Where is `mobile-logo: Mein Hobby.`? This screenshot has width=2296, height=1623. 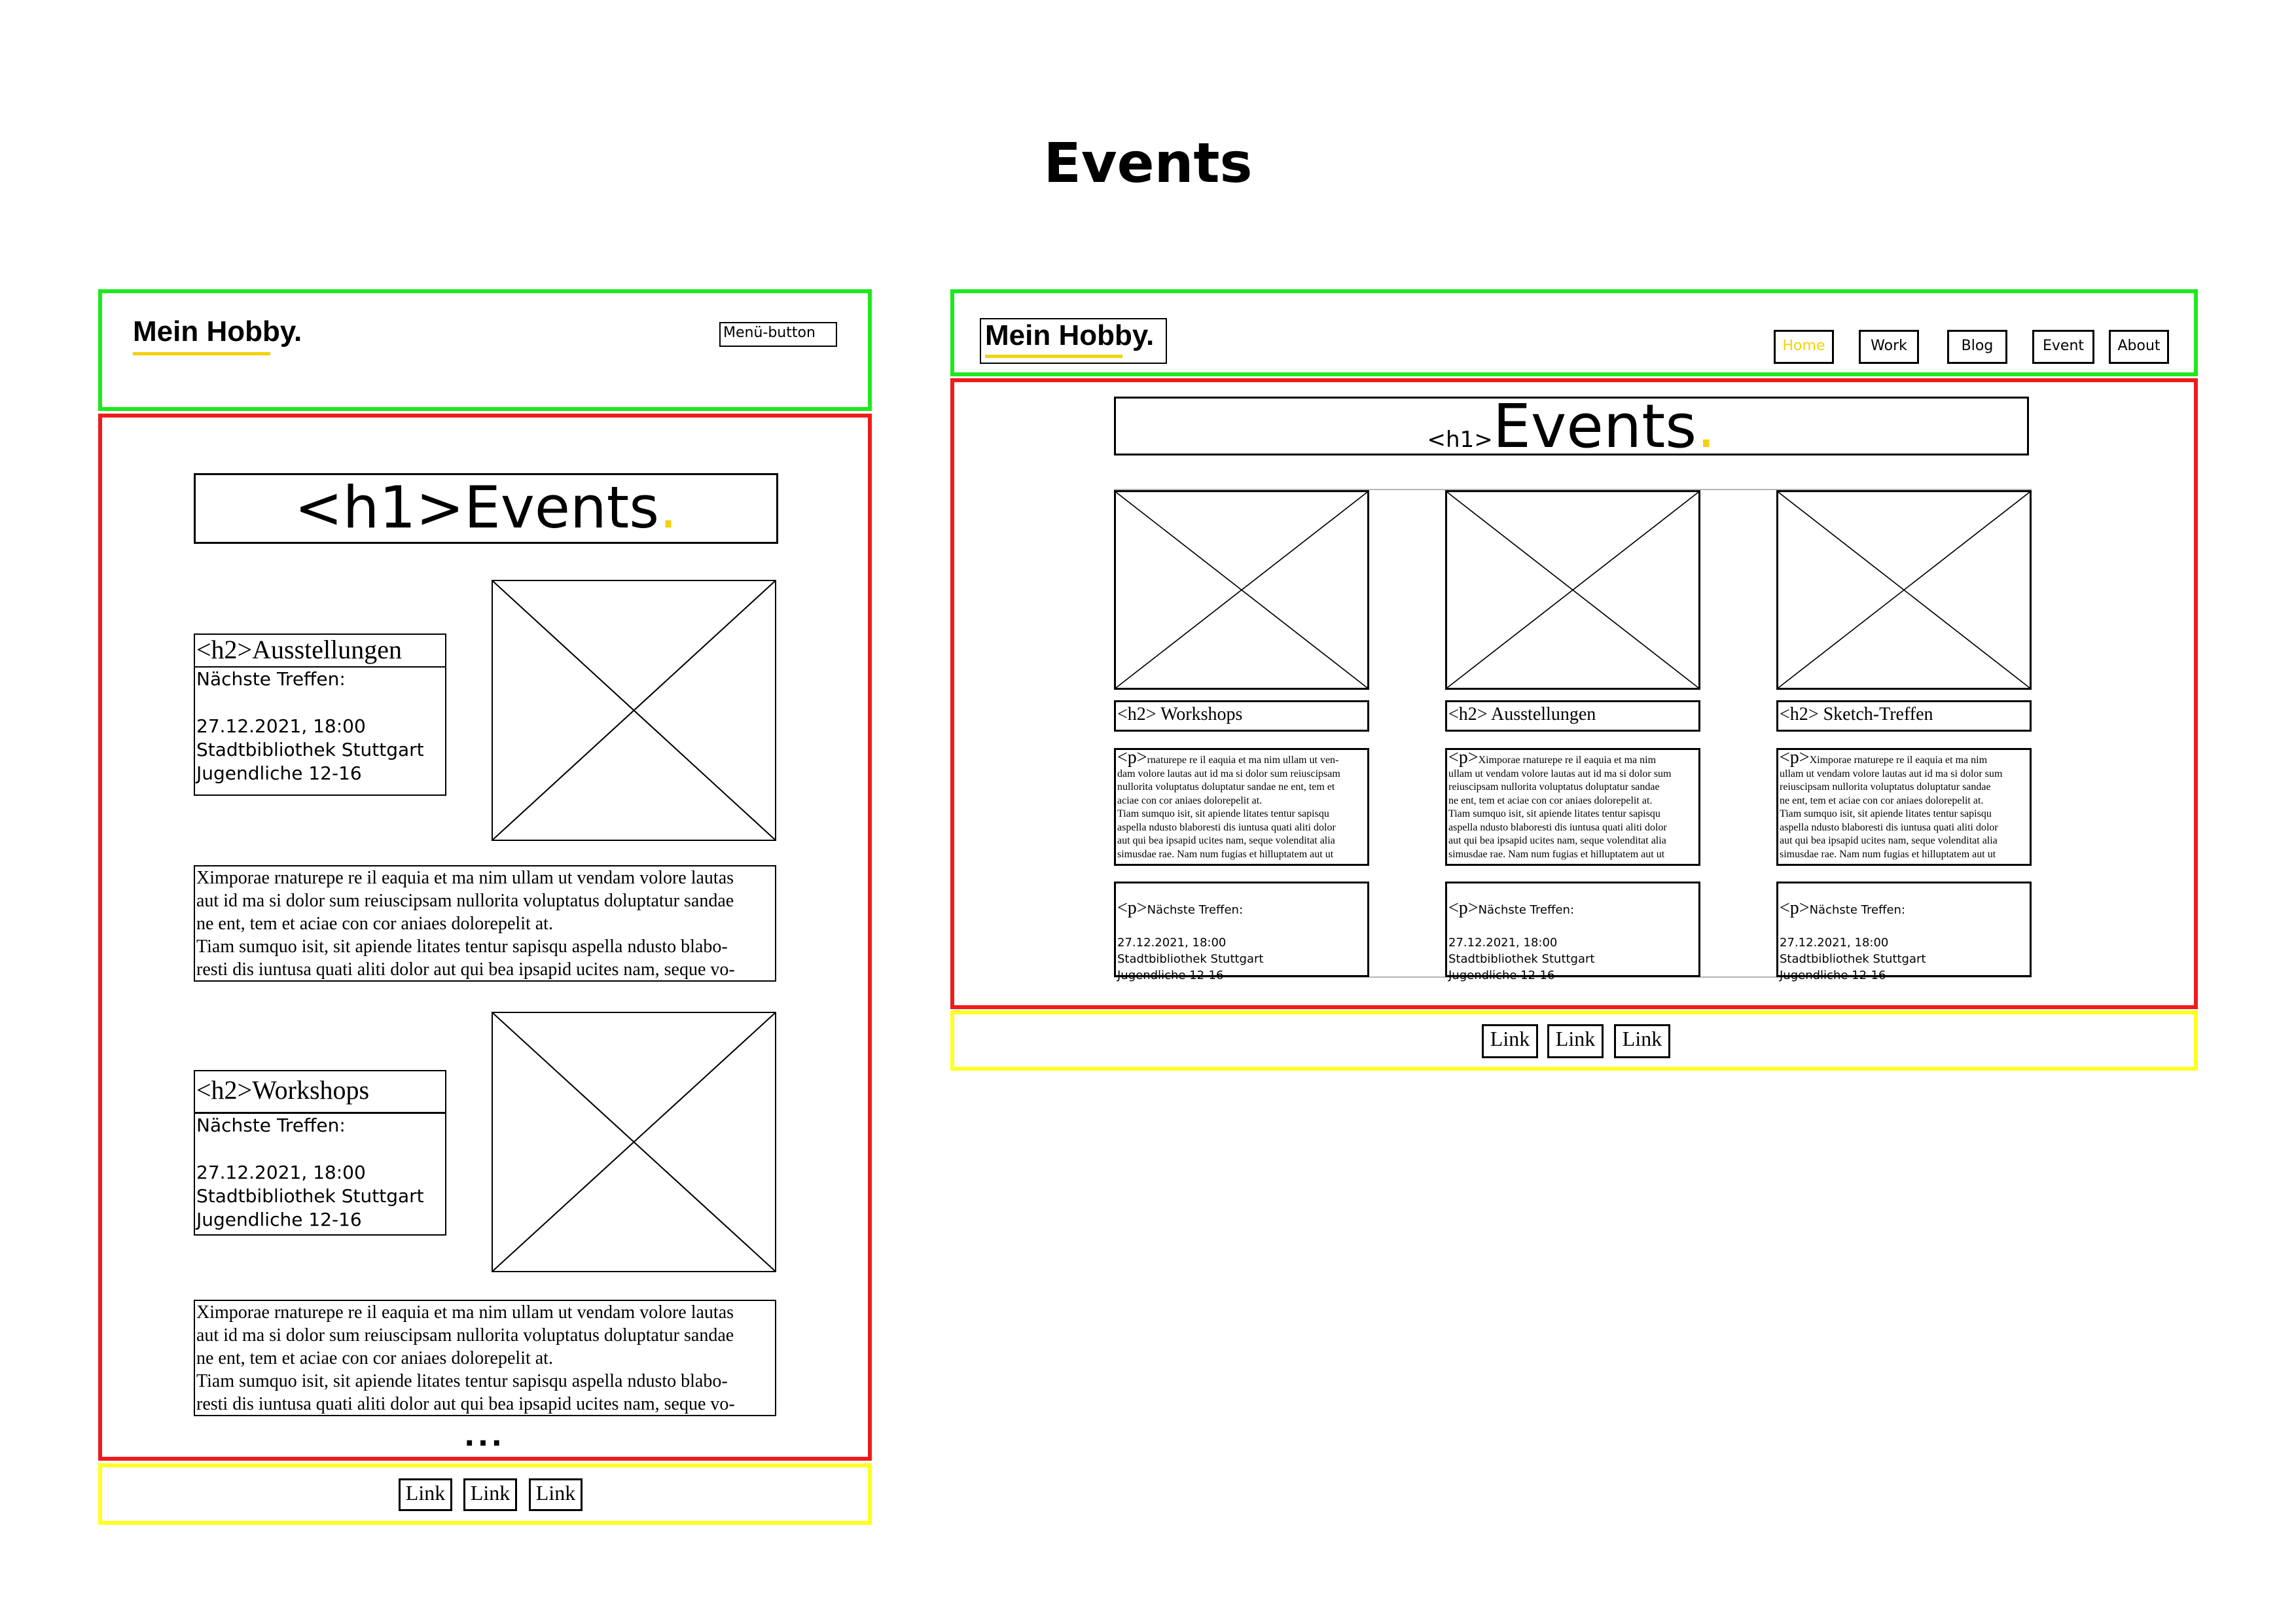
mobile-logo: Mein Hobby. is located at coordinates (217, 331).